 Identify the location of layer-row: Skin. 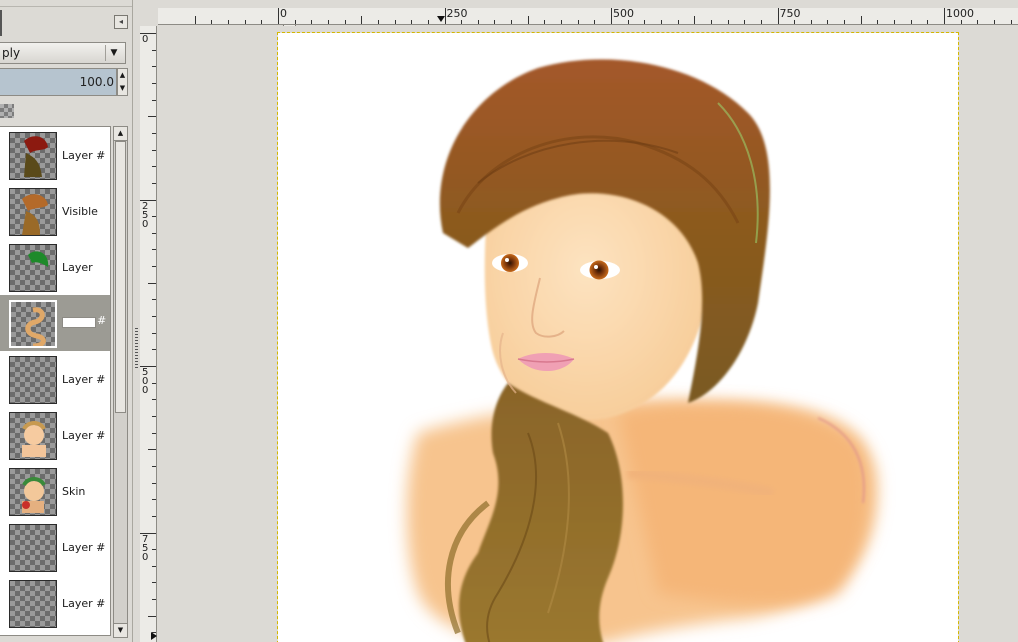
(55, 491).